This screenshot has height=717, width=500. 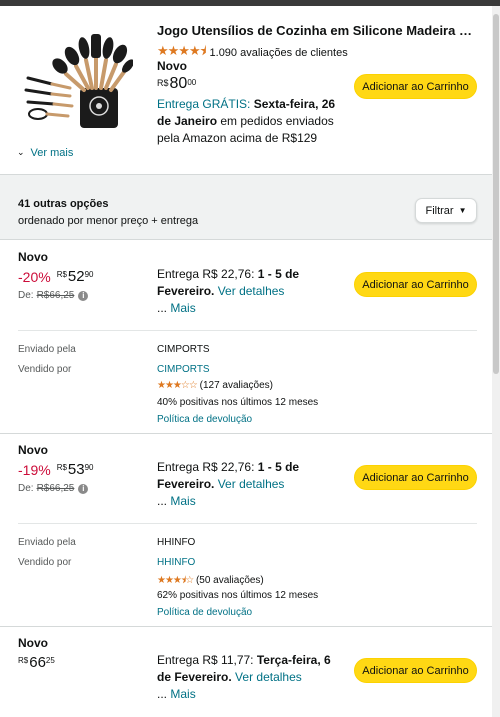 What do you see at coordinates (34, 470) in the screenshot?
I see `offer-discount: -19%` at bounding box center [34, 470].